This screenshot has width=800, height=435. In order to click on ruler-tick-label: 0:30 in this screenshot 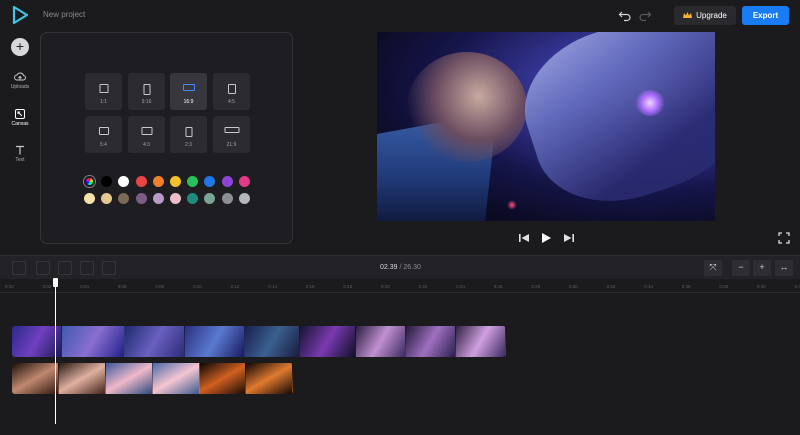, I will do `click(573, 286)`.